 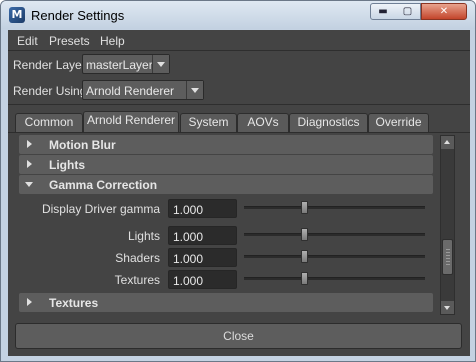 I want to click on render-using-label: Render Using, so click(x=50, y=91).